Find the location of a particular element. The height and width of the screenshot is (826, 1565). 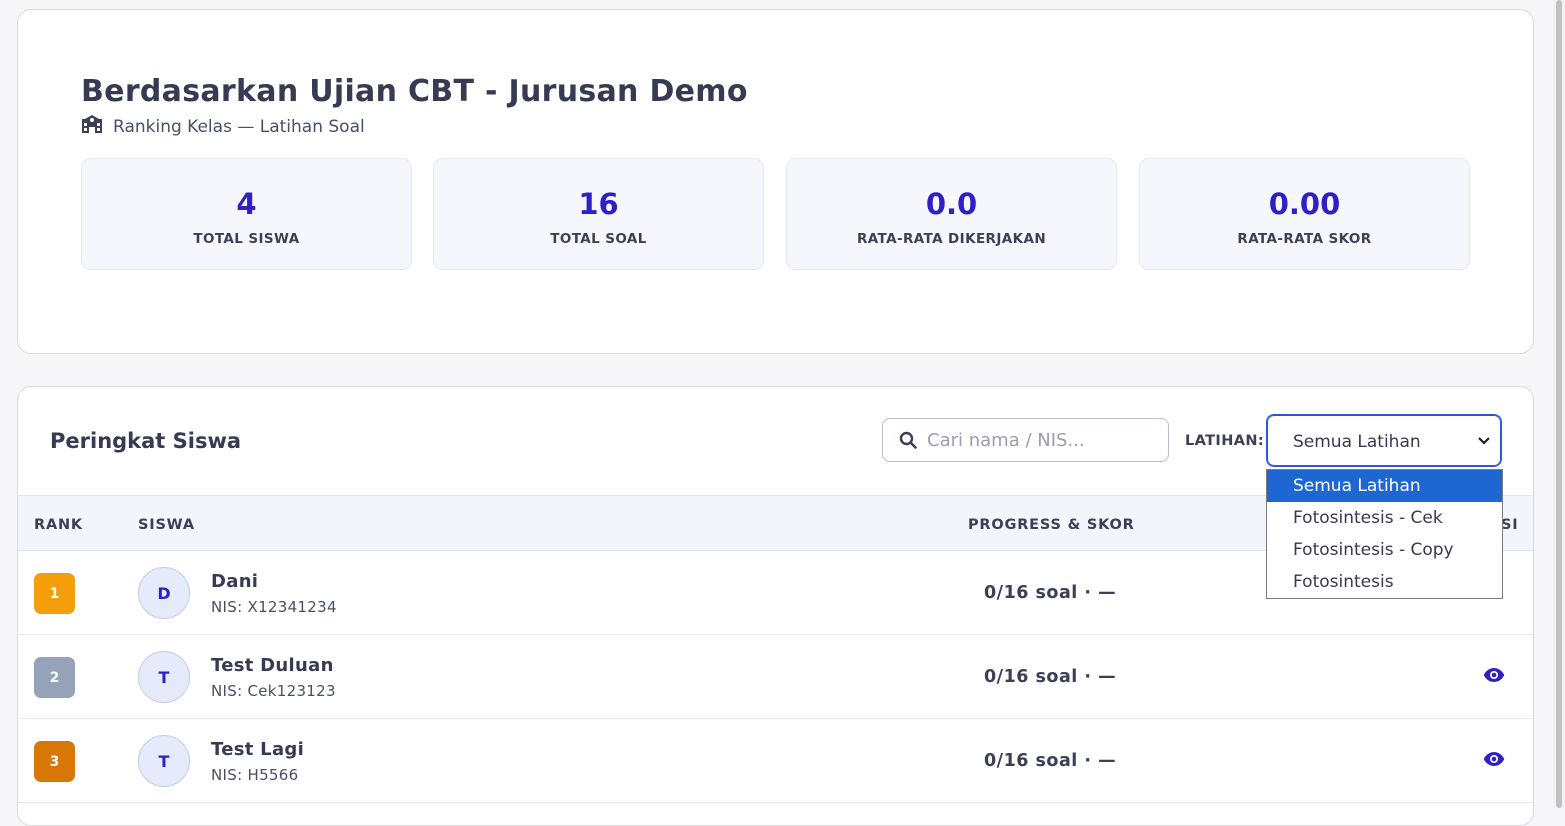

dropdown-option-fotosintesis-cek: Fotosintesis - Cek is located at coordinates (1384, 518).